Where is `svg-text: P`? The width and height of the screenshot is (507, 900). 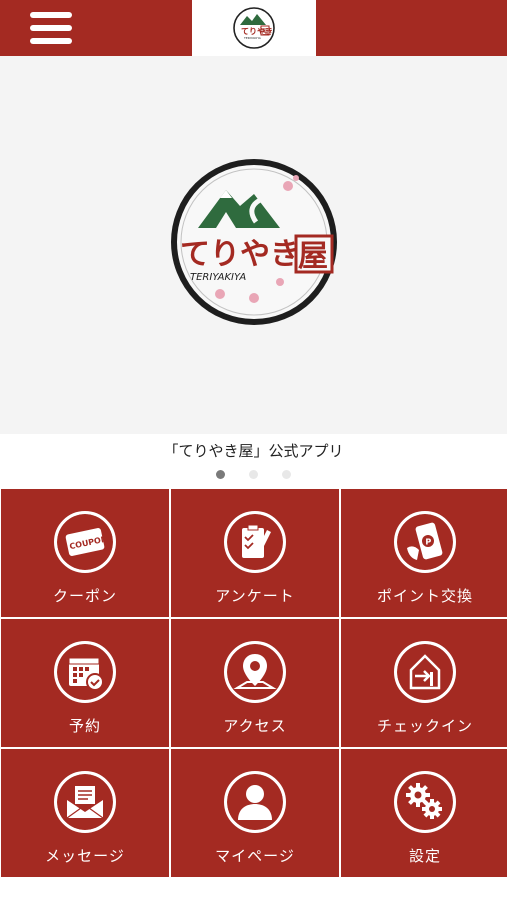 svg-text: P is located at coordinates (428, 541).